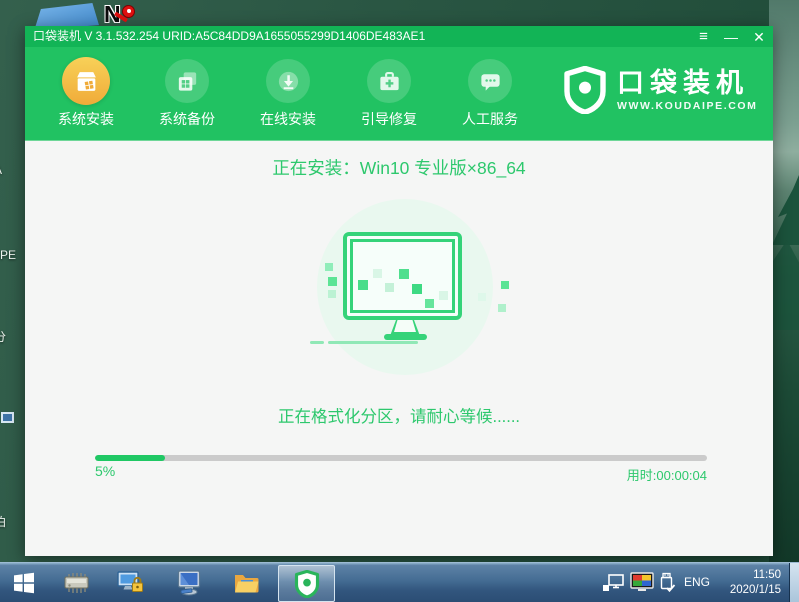 This screenshot has height=602, width=799. What do you see at coordinates (7, 417) in the screenshot?
I see `partial-desktop-icon` at bounding box center [7, 417].